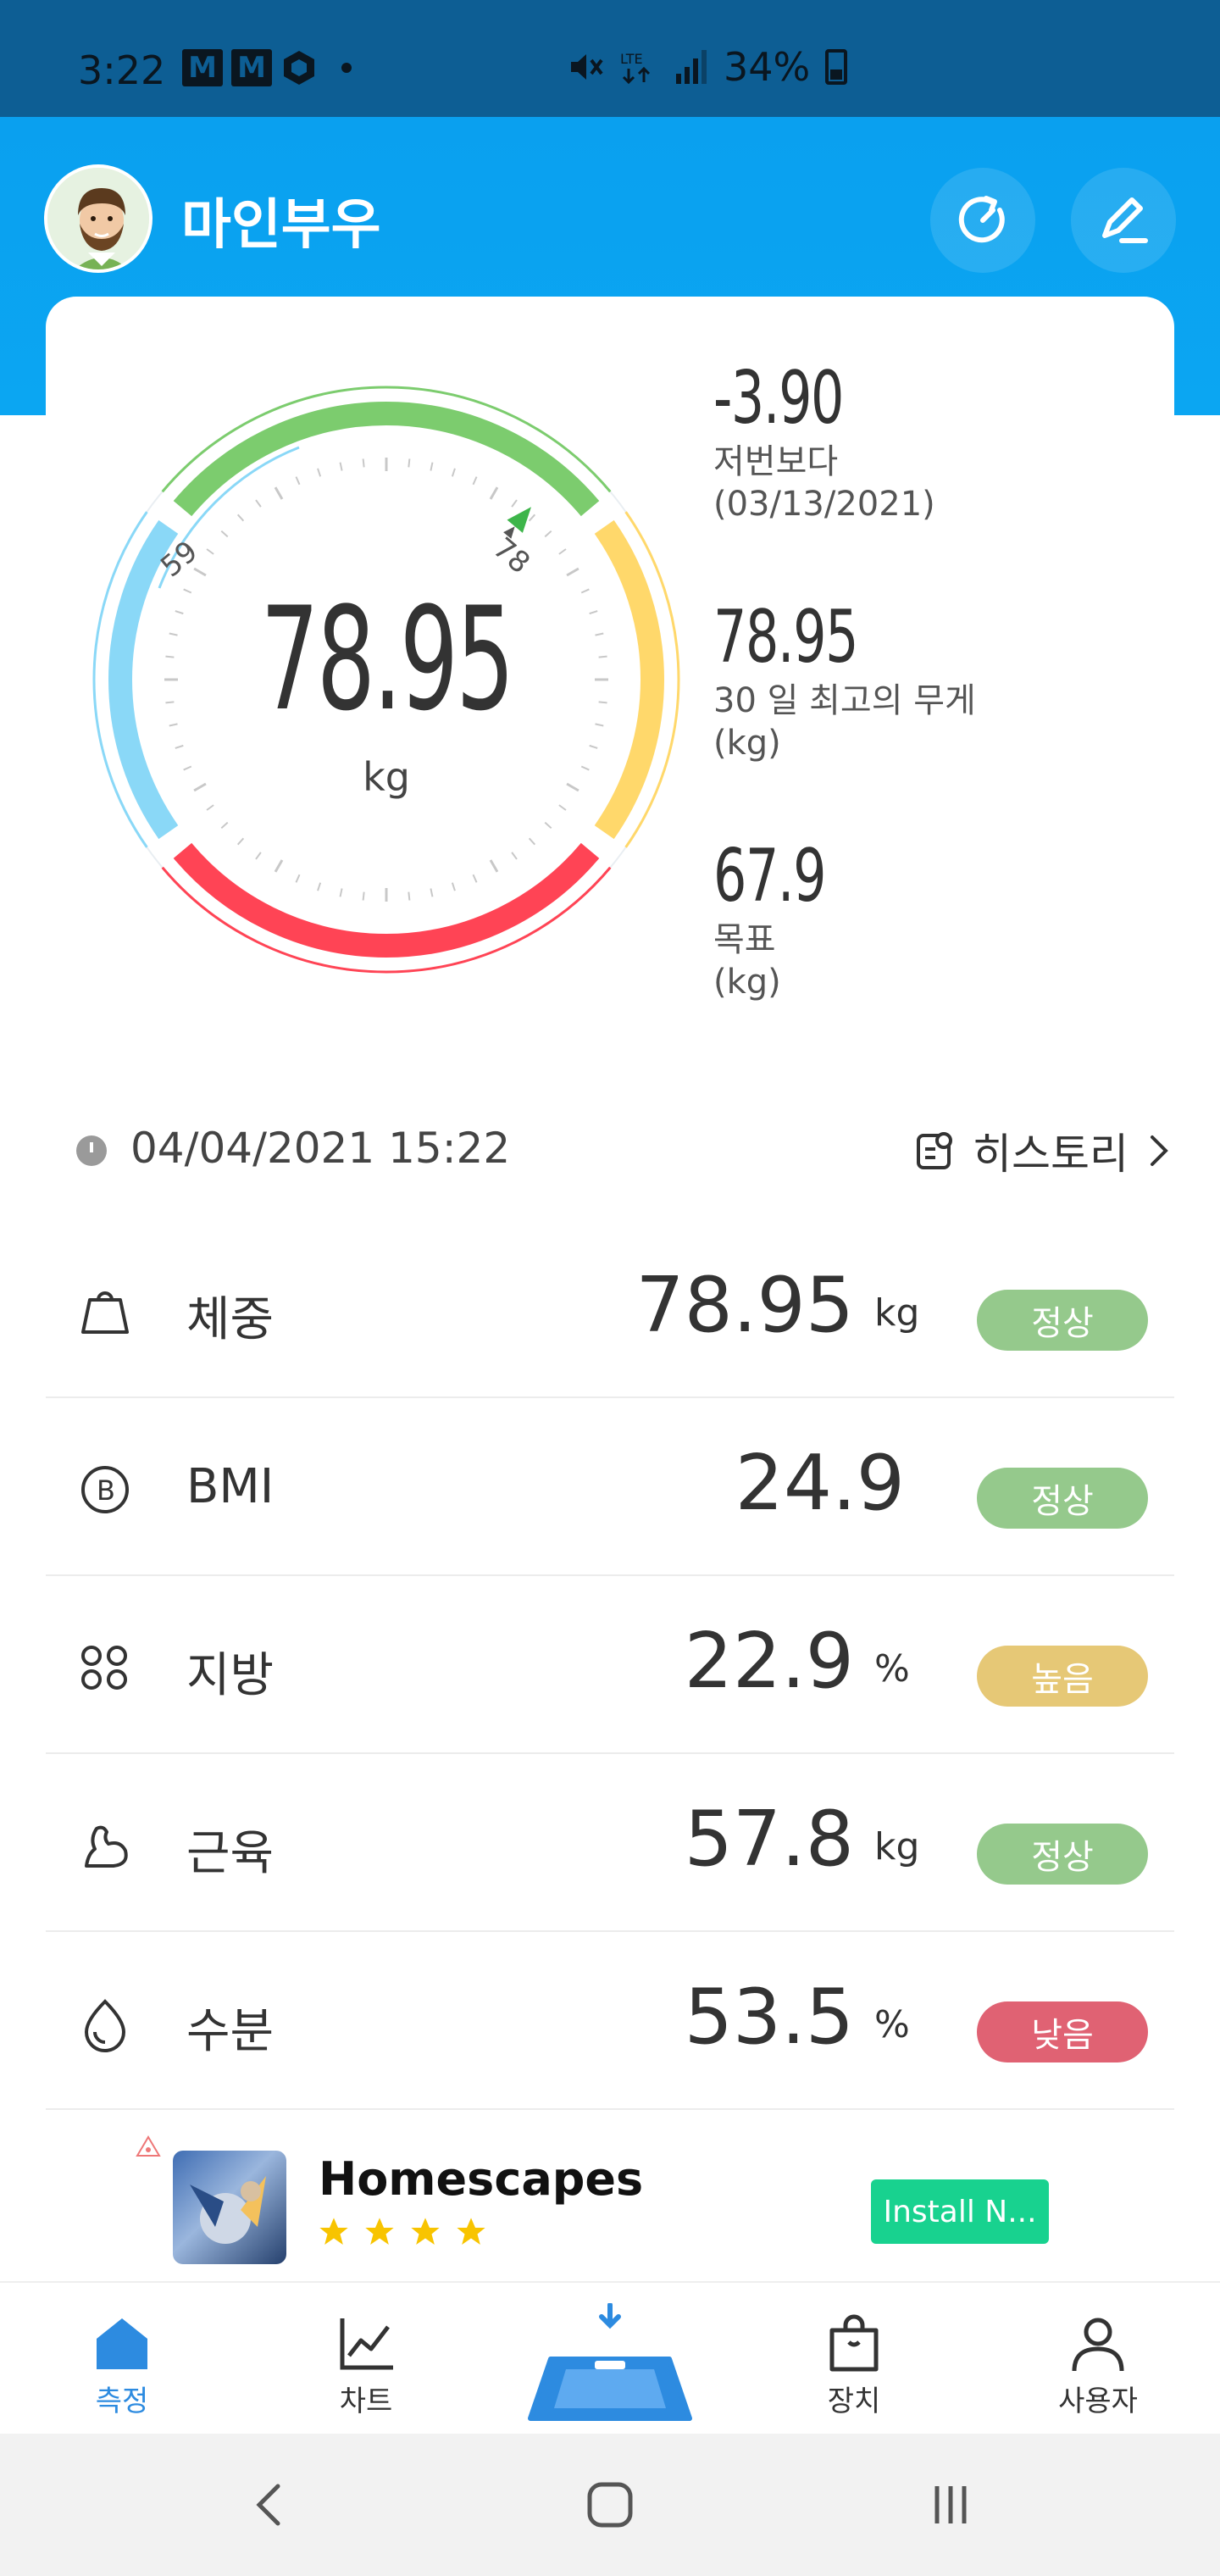 The height and width of the screenshot is (2576, 1220). What do you see at coordinates (281, 225) in the screenshot?
I see `username: 마인부우` at bounding box center [281, 225].